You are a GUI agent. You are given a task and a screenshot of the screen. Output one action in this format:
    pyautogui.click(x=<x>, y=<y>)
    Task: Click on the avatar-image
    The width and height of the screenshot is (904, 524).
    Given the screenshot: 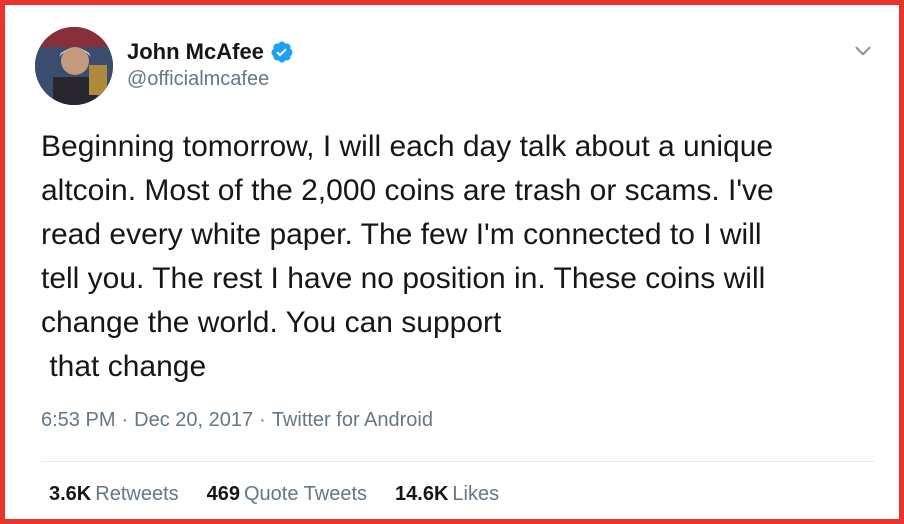 What is the action you would take?
    pyautogui.click(x=74, y=66)
    